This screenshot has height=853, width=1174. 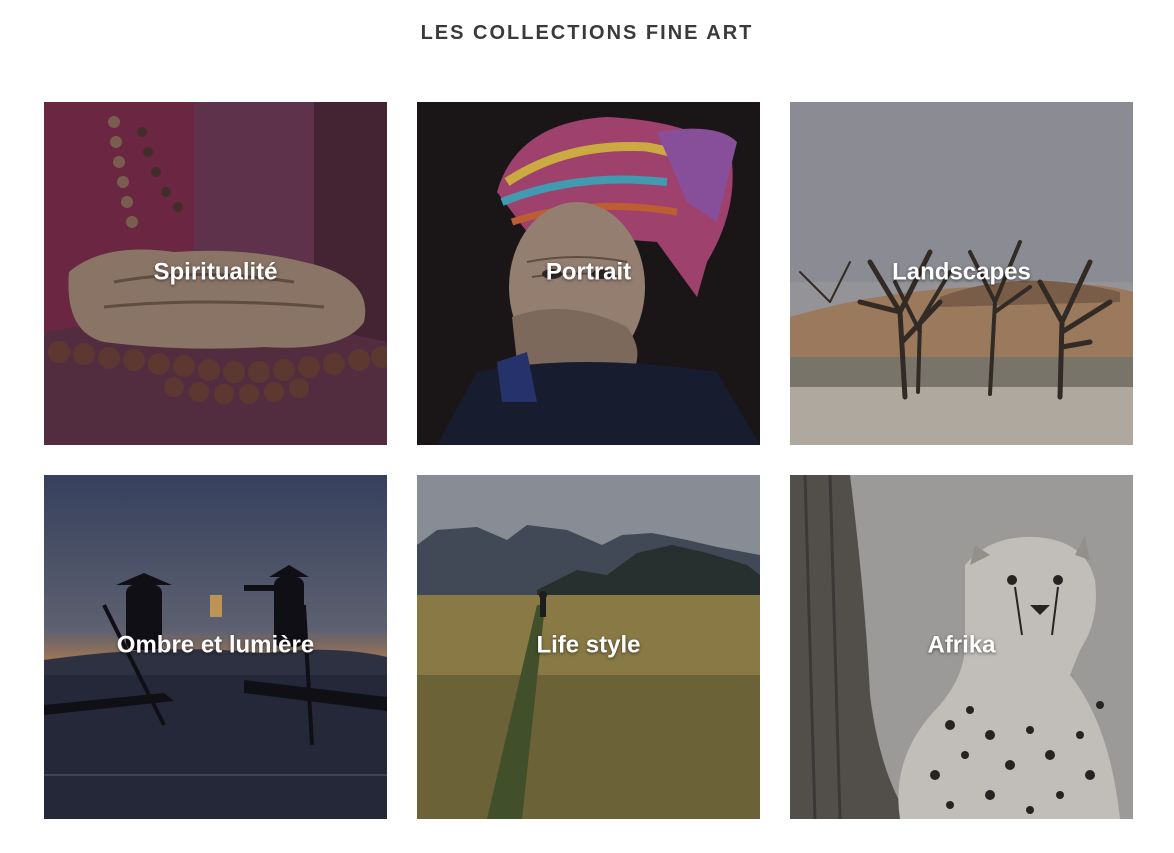 I want to click on collection-label: Ombre et lumière, so click(x=215, y=645).